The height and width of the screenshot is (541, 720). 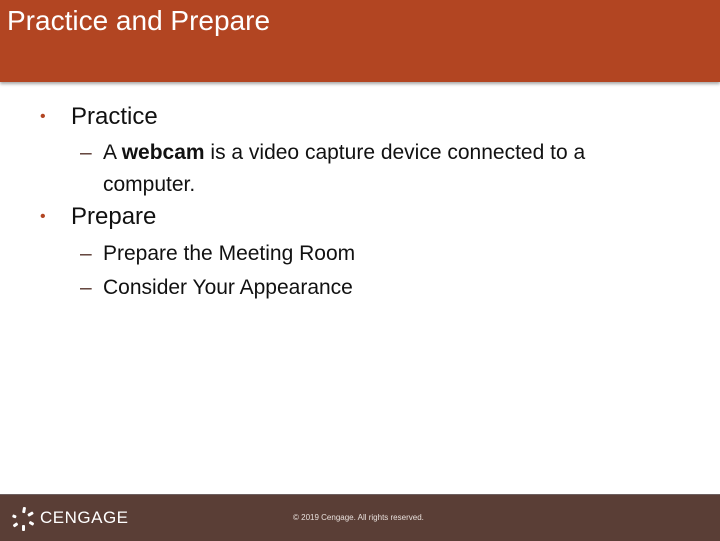 What do you see at coordinates (23, 518) in the screenshot?
I see `cengage-pinwheel-icon` at bounding box center [23, 518].